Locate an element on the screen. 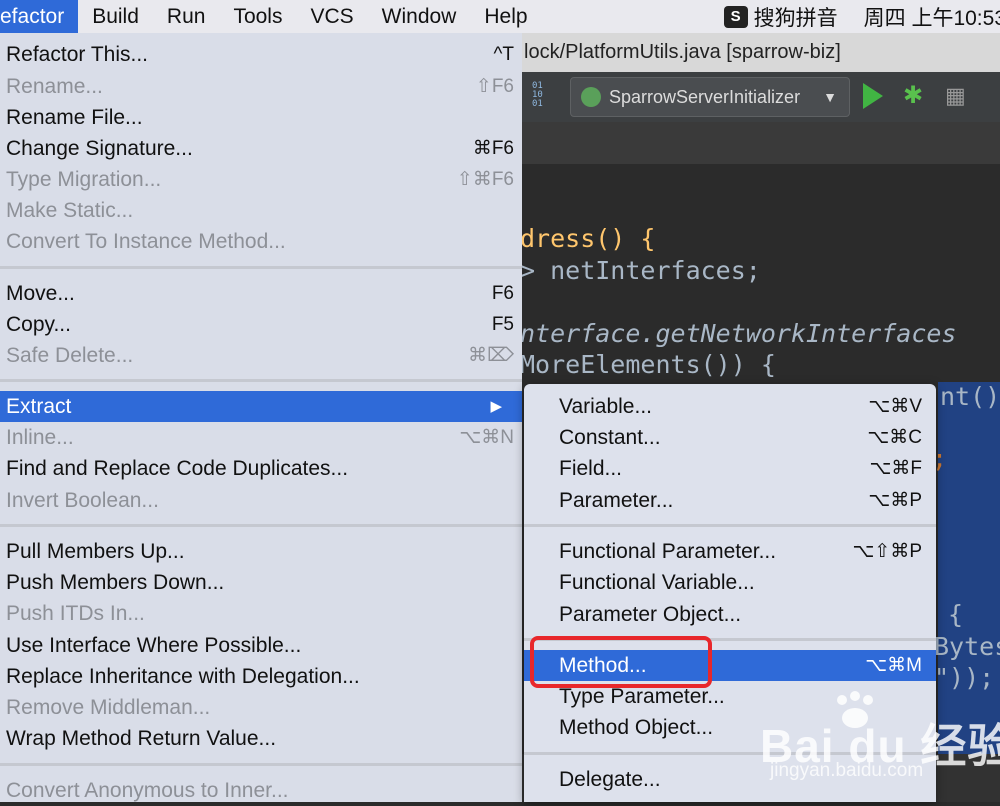  menu-vcs: VCS is located at coordinates (331, 16).